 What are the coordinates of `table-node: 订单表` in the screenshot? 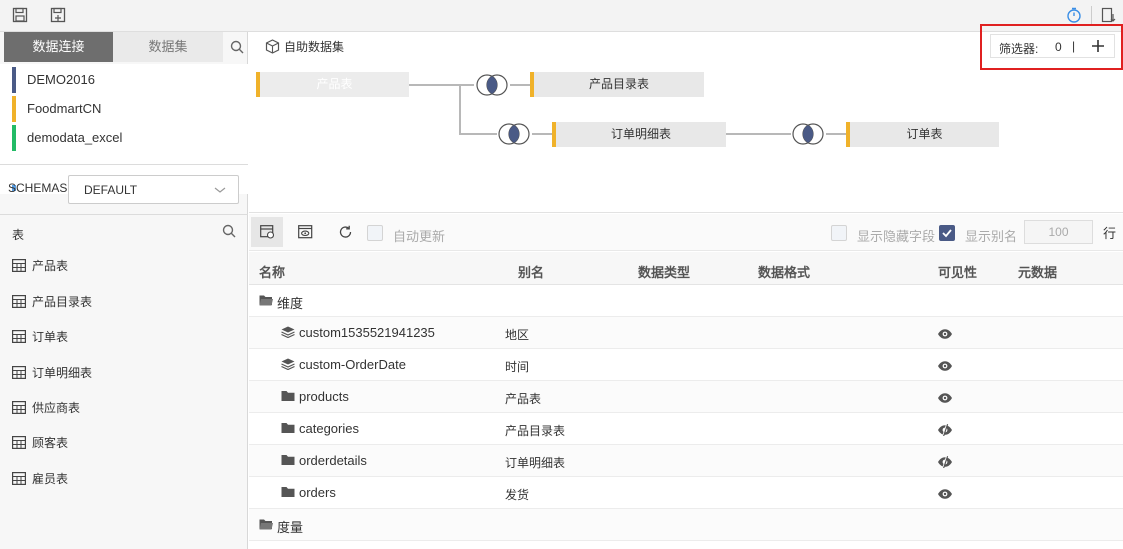 It's located at (922, 134).